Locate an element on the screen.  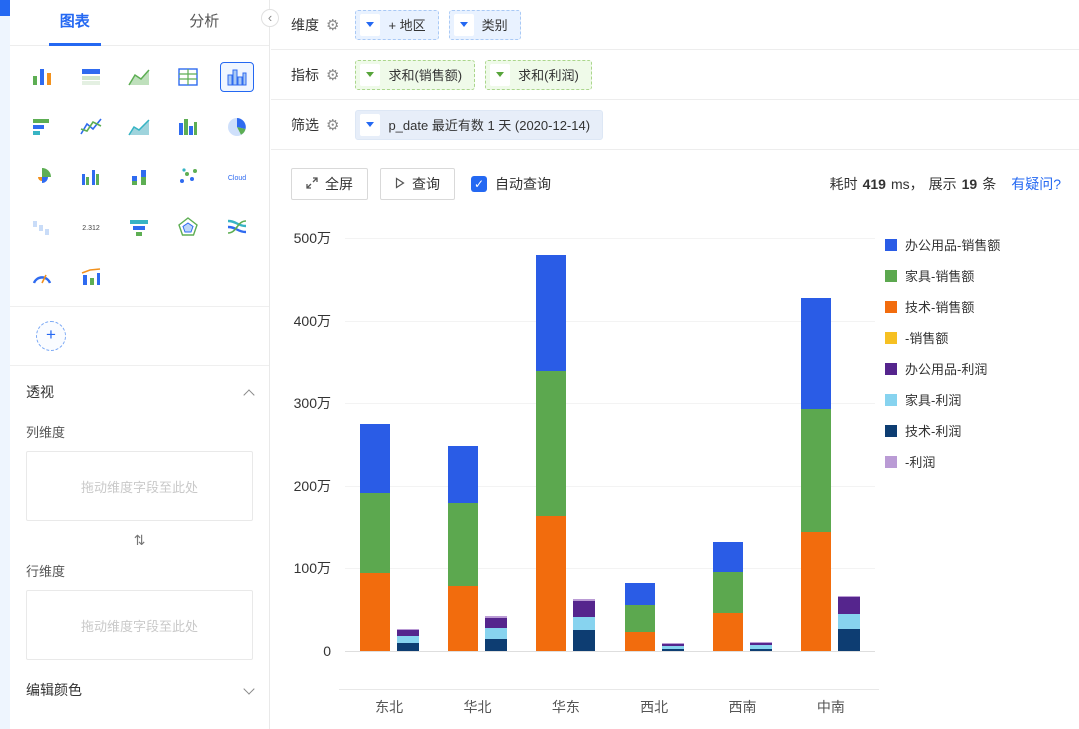
chart-type-colored-bar-icon is located at coordinates (42, 77).